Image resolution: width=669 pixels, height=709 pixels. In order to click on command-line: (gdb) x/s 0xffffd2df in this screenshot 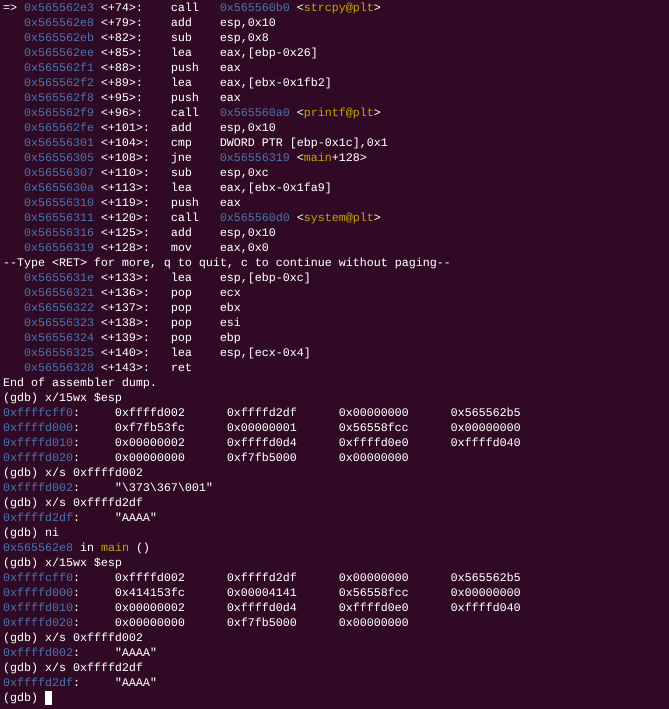, I will do `click(73, 503)`.